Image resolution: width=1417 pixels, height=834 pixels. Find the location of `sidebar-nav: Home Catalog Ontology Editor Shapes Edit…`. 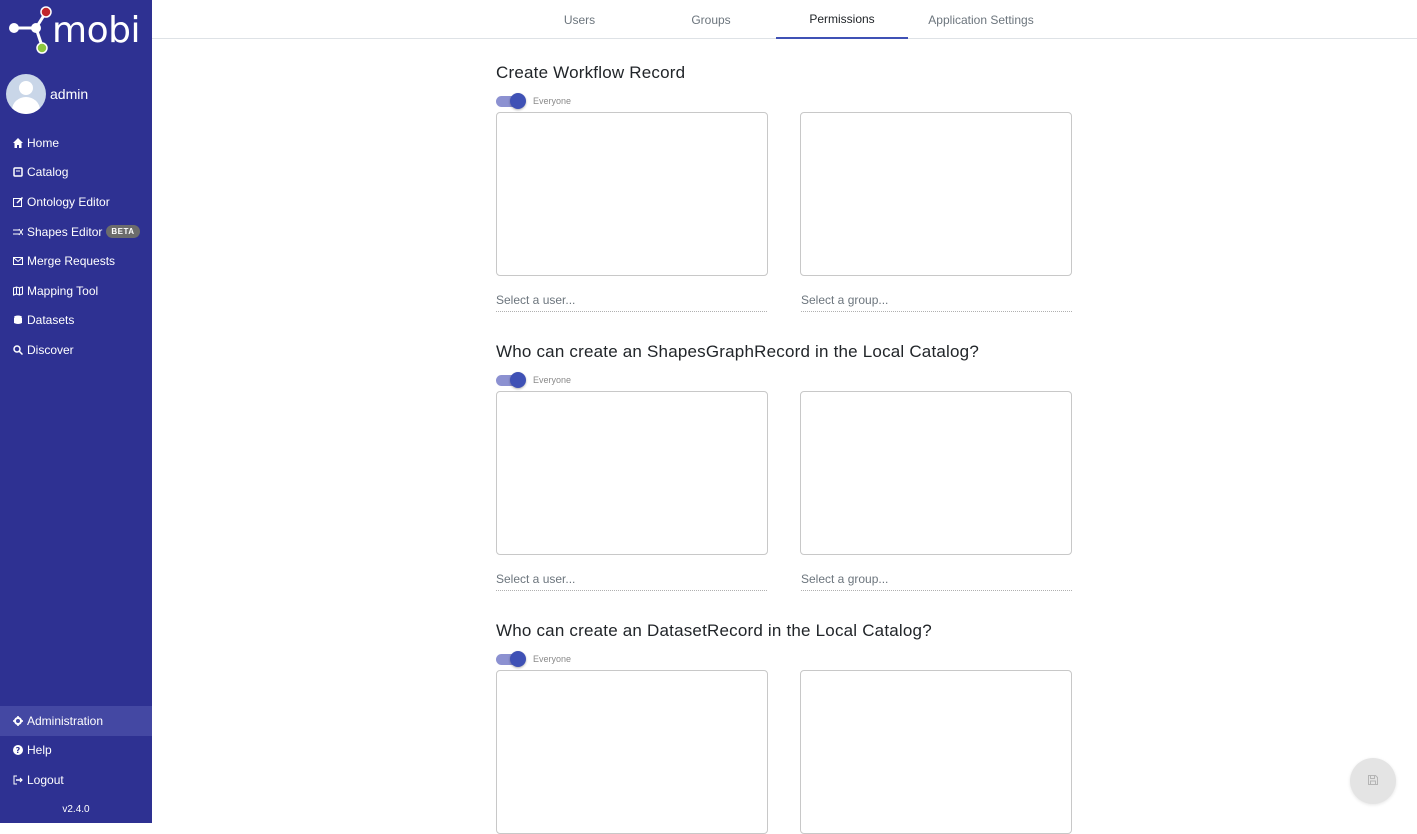

sidebar-nav: Home Catalog Ontology Editor Shapes Edit… is located at coordinates (76, 246).